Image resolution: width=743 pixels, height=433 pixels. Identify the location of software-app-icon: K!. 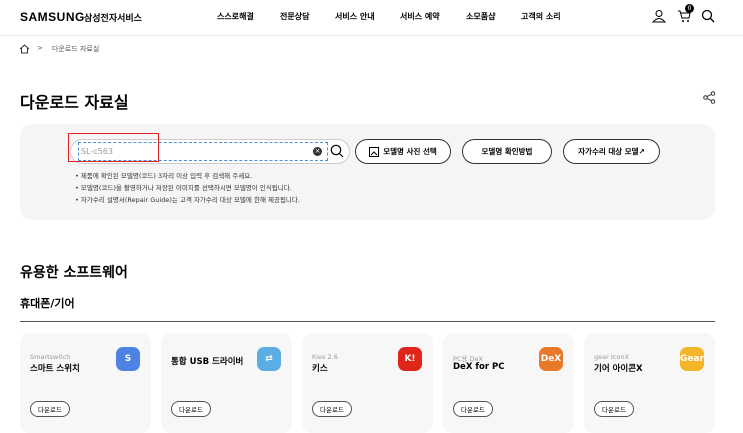
(410, 359).